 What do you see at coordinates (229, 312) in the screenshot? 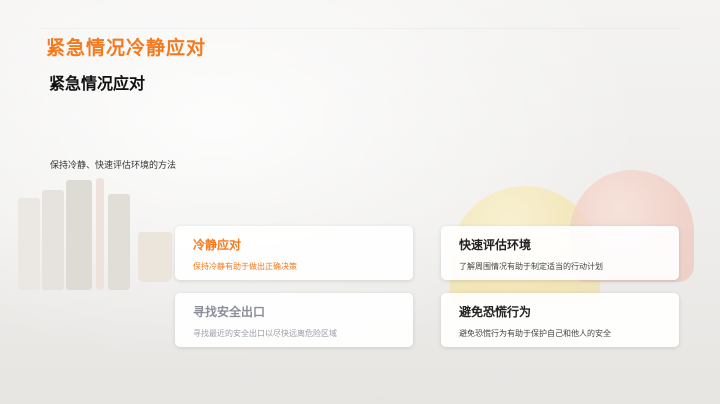
I see `card-title: 寻找安全出口` at bounding box center [229, 312].